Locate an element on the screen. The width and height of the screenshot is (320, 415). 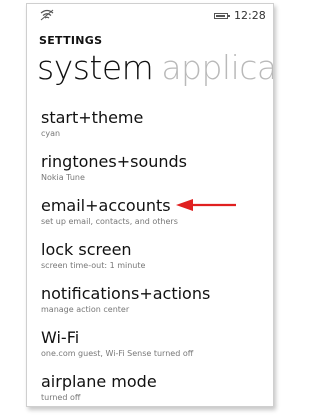
red-arrow-icon is located at coordinates (206, 205).